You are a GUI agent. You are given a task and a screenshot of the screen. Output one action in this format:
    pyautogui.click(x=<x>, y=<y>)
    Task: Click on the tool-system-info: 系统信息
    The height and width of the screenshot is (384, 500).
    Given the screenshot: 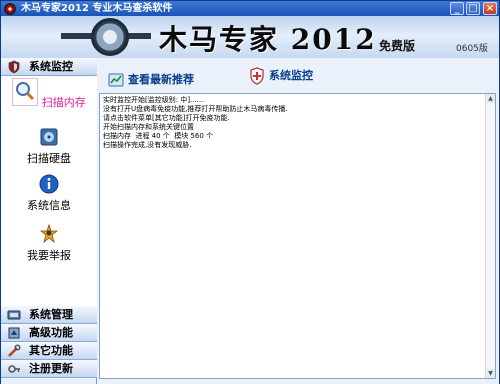 What is the action you would take?
    pyautogui.click(x=49, y=193)
    